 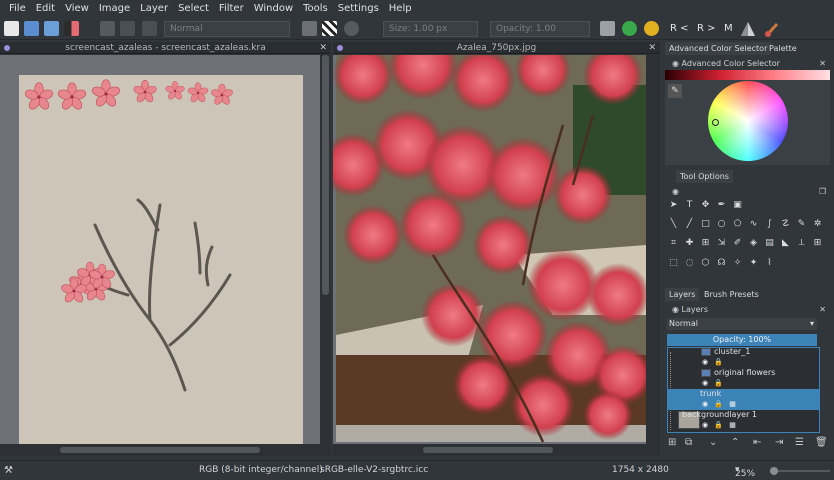 What do you see at coordinates (689, 243) in the screenshot?
I see `move-tool-icon: ✚` at bounding box center [689, 243].